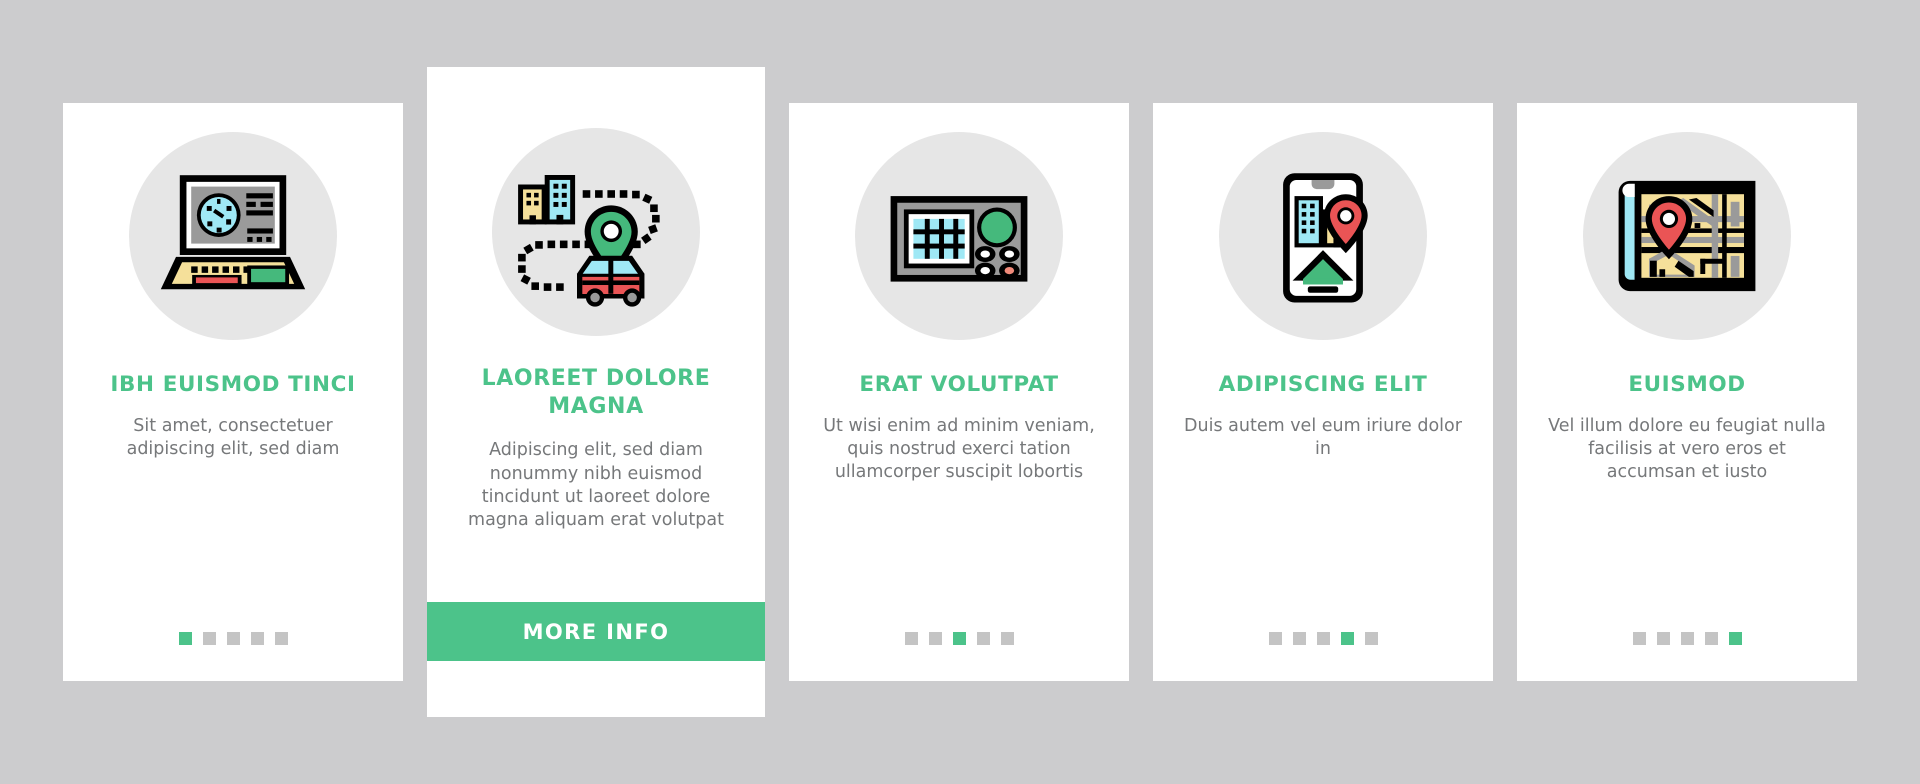  I want to click on card-5-pagination-dots, so click(1687, 638).